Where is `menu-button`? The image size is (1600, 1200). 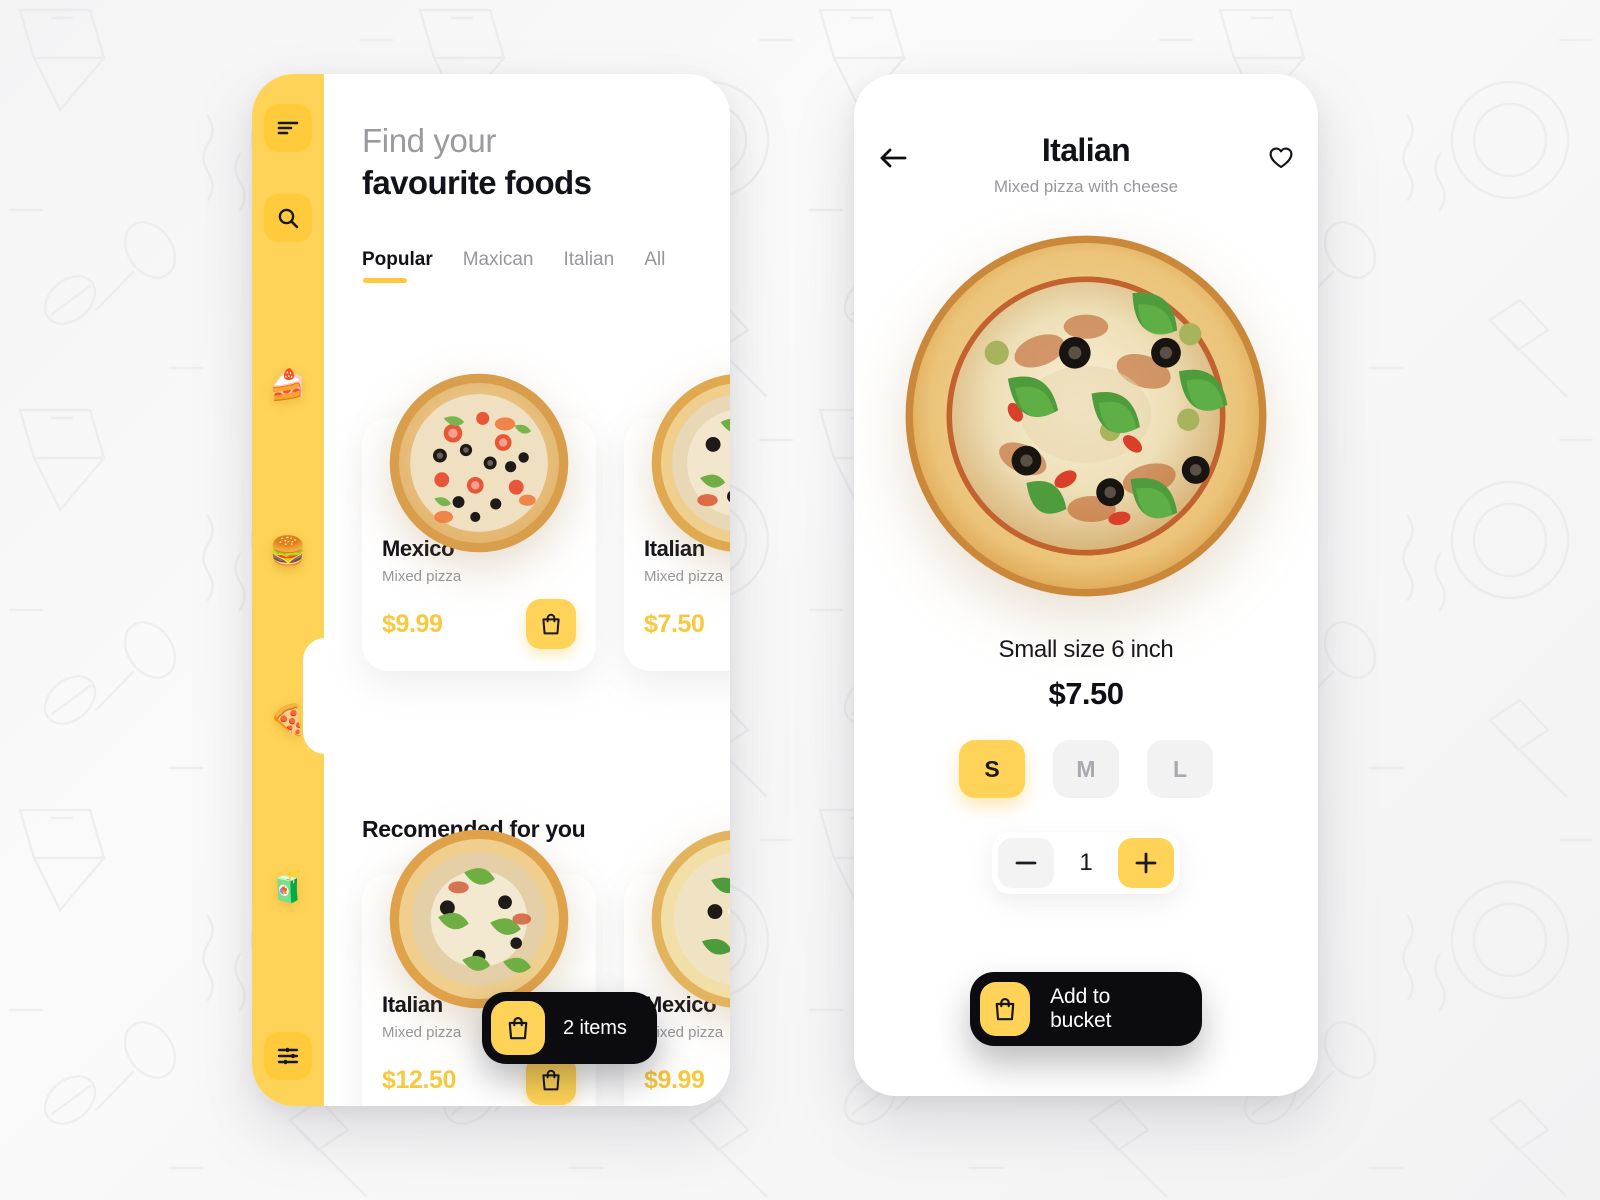
menu-button is located at coordinates (288, 128).